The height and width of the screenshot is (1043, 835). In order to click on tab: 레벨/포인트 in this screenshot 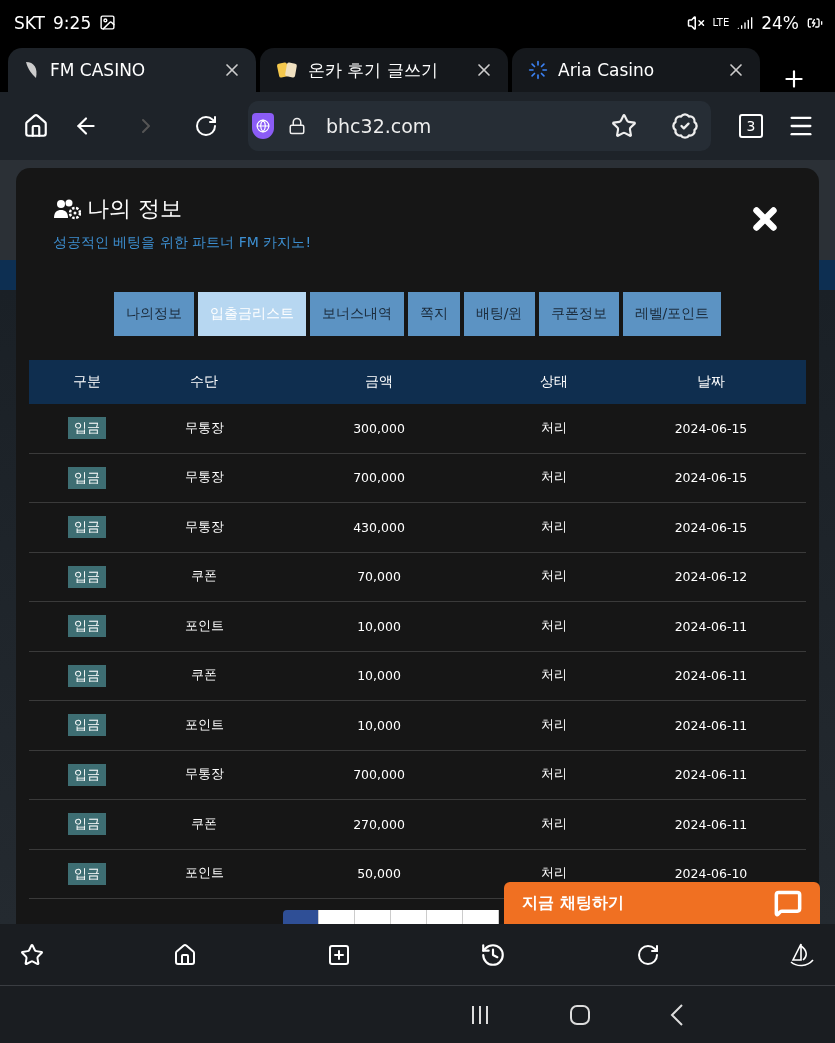, I will do `click(672, 314)`.